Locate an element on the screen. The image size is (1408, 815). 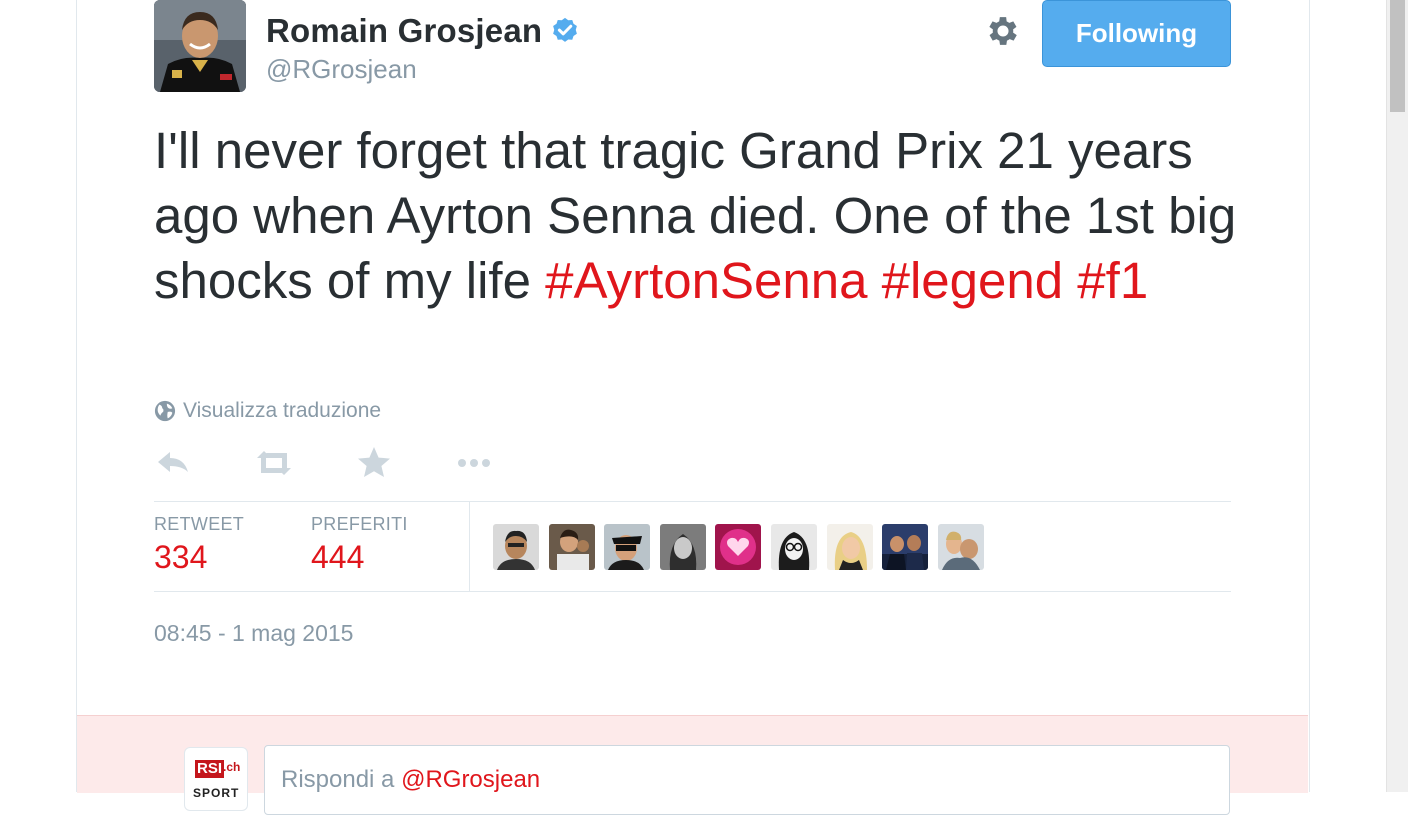
verified-badge-icon is located at coordinates (565, 29).